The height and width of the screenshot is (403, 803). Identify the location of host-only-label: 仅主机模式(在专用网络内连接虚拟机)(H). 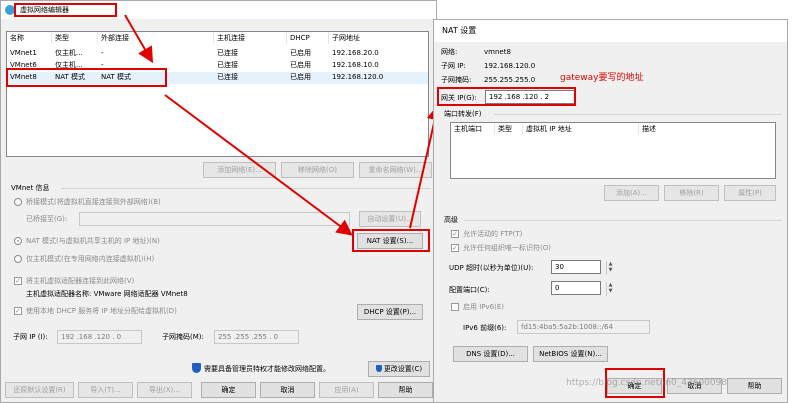
(90, 259).